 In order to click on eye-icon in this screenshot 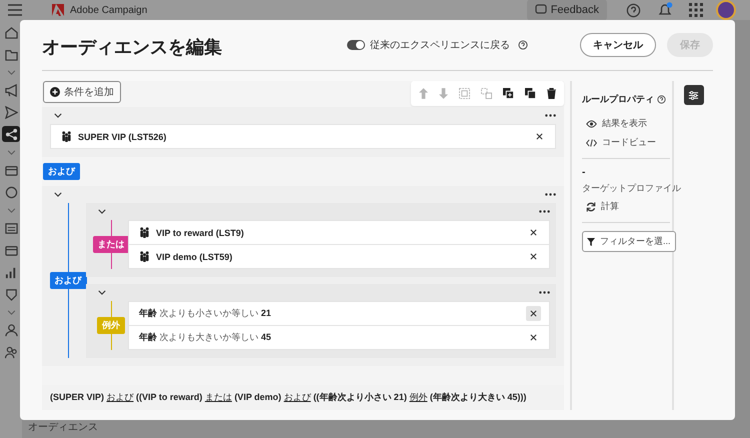, I will do `click(591, 124)`.